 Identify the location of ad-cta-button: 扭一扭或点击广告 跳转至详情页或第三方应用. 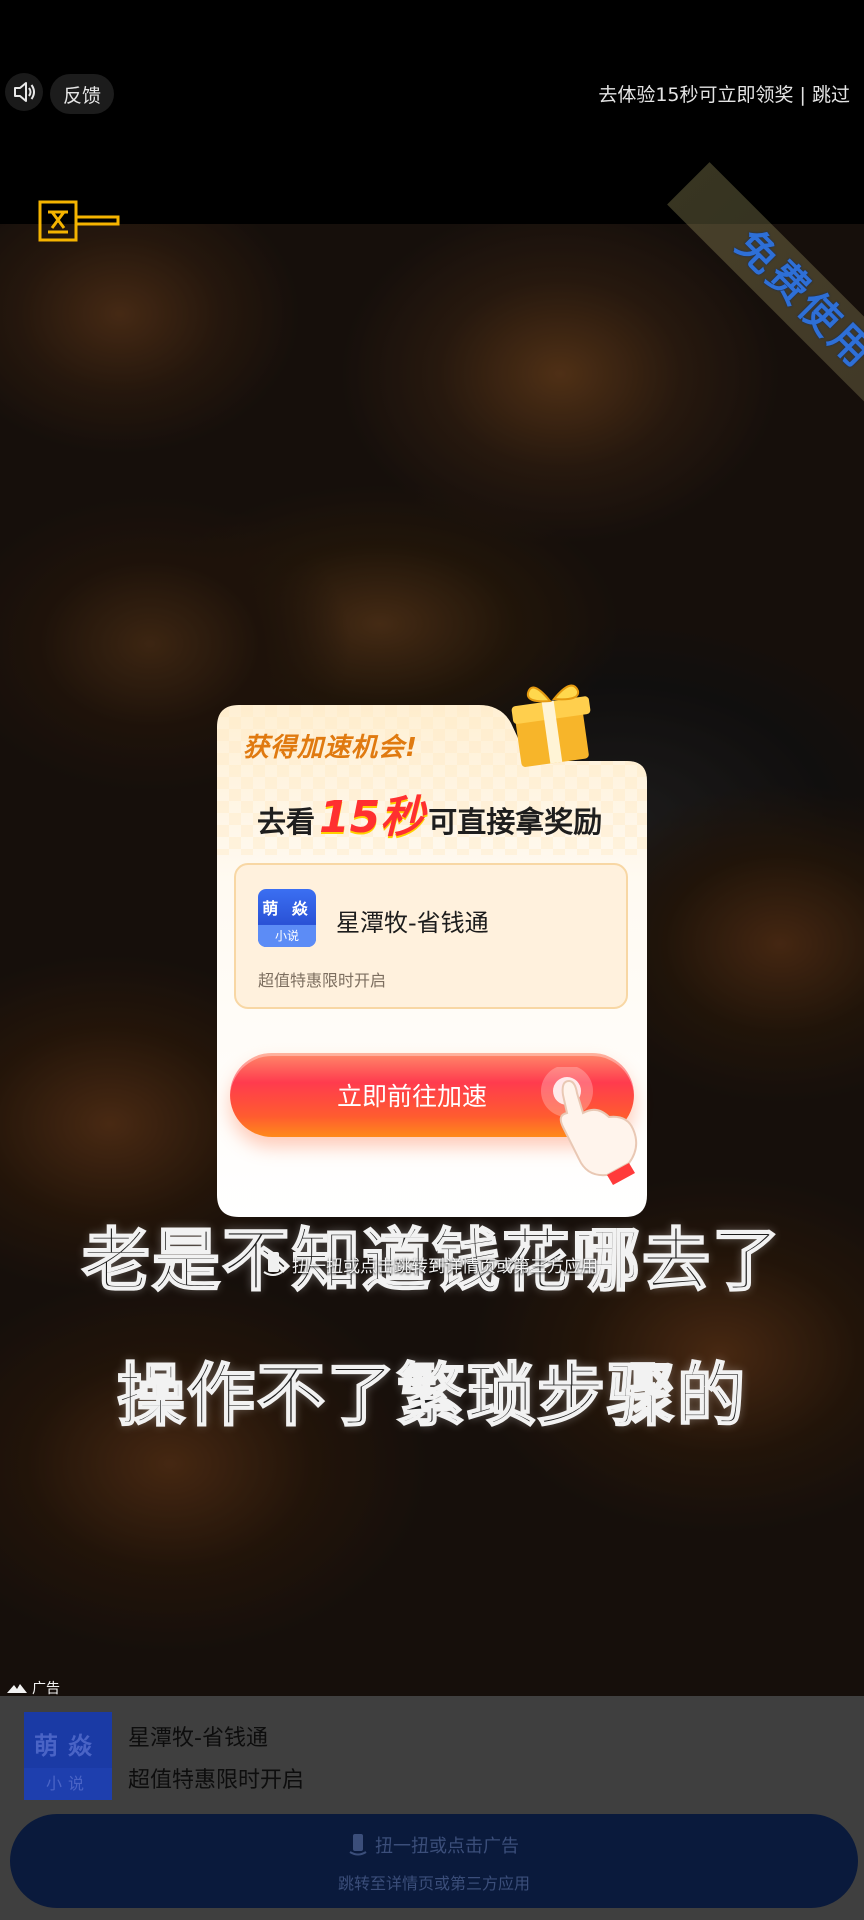
(434, 1861).